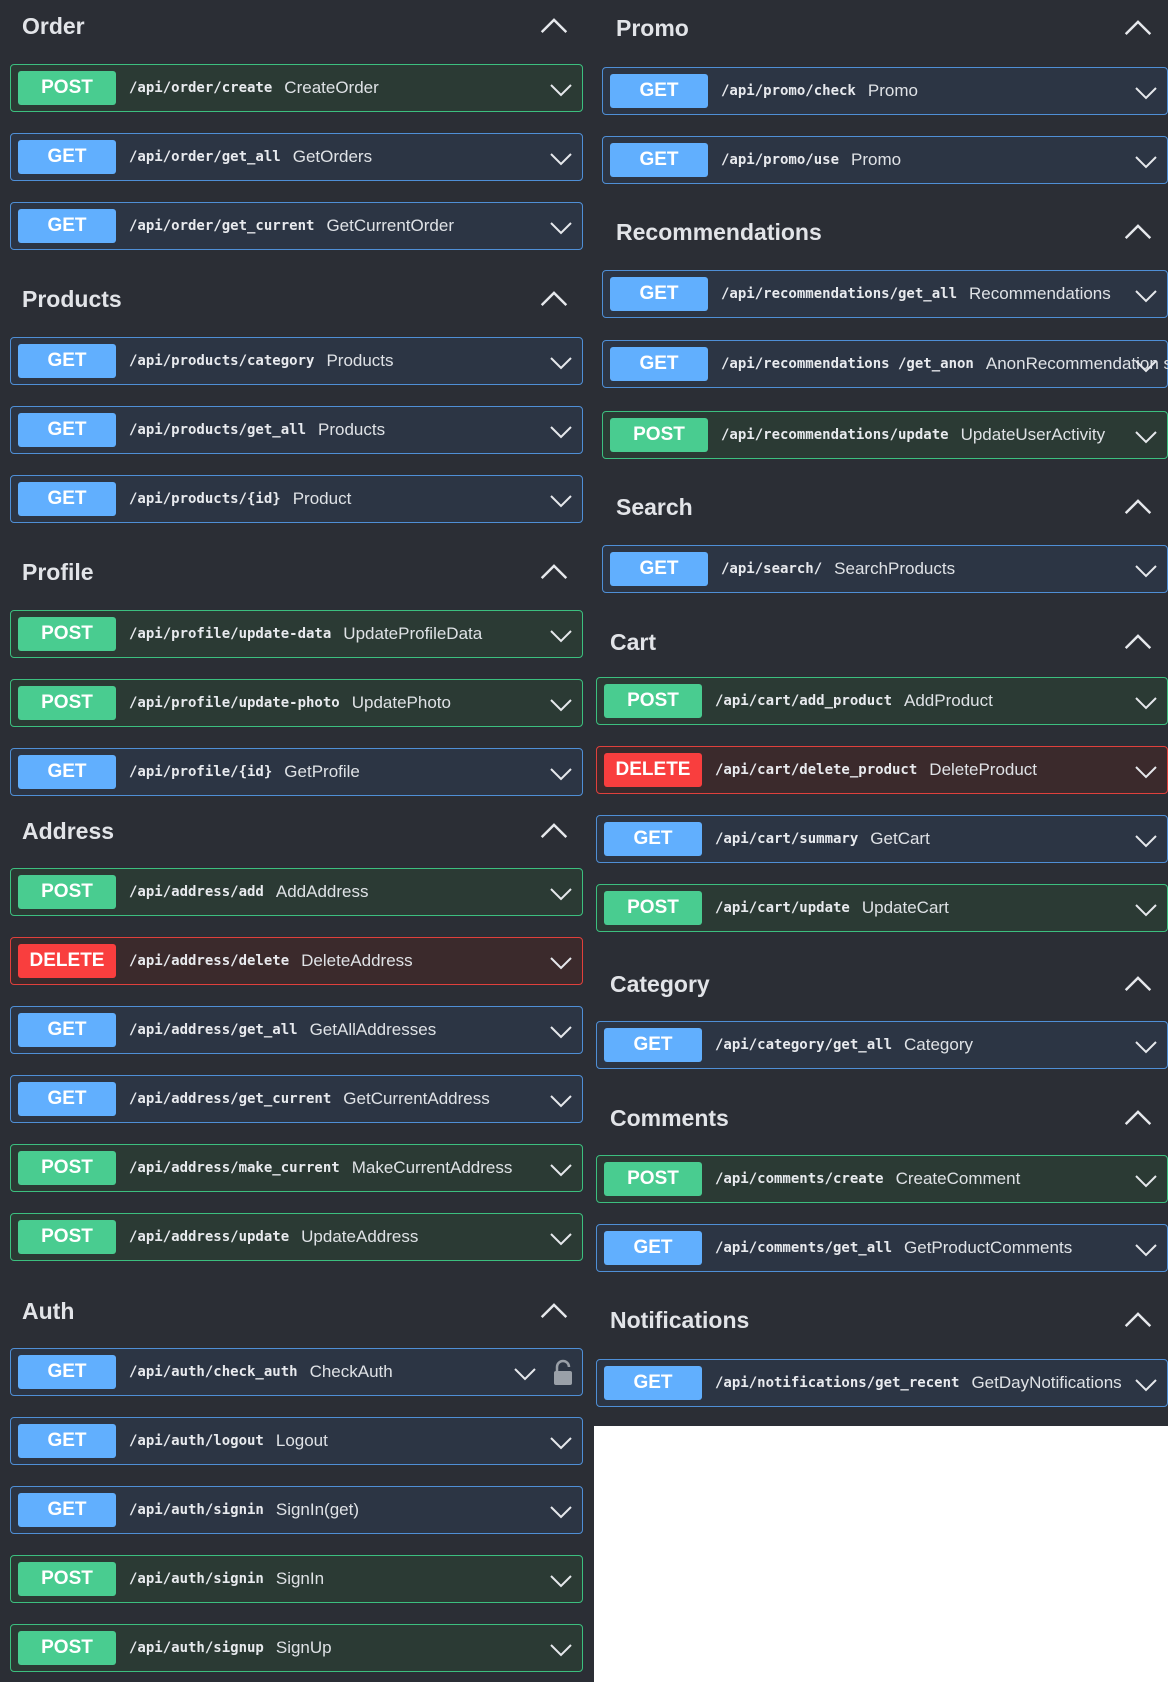 The height and width of the screenshot is (1682, 1168). What do you see at coordinates (303, 26) in the screenshot?
I see `tag-header-order: Order` at bounding box center [303, 26].